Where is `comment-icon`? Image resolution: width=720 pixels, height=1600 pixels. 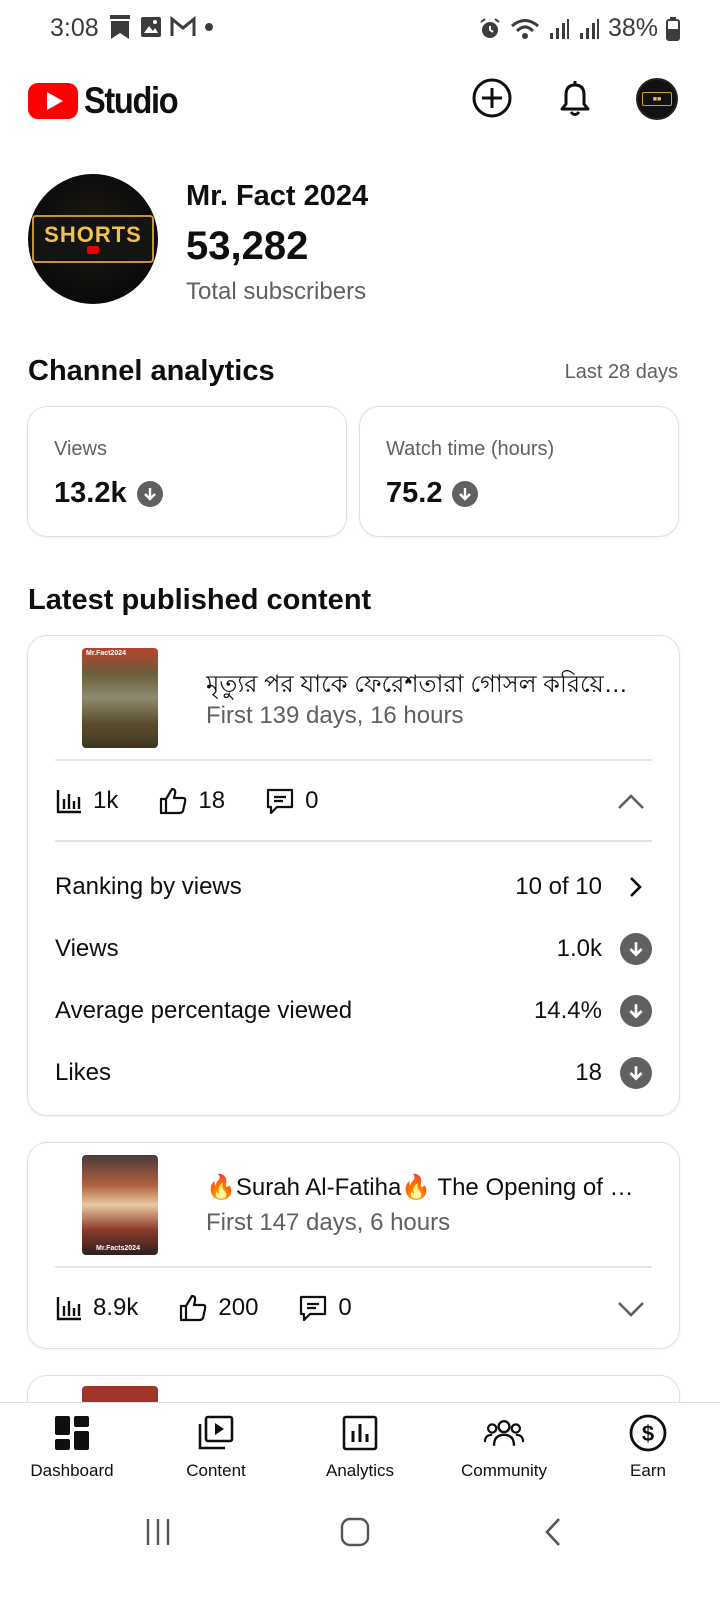 comment-icon is located at coordinates (313, 1308).